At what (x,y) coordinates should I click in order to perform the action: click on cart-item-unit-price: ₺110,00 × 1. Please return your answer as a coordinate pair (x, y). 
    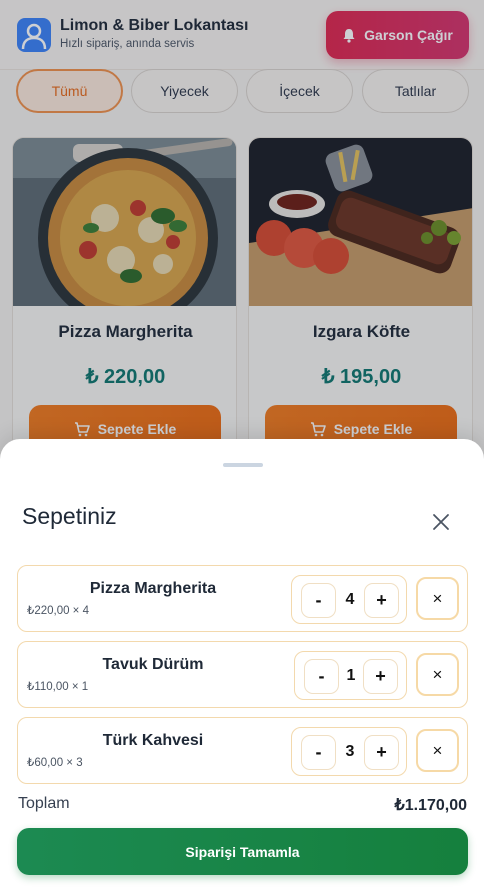
    Looking at the image, I should click on (58, 687).